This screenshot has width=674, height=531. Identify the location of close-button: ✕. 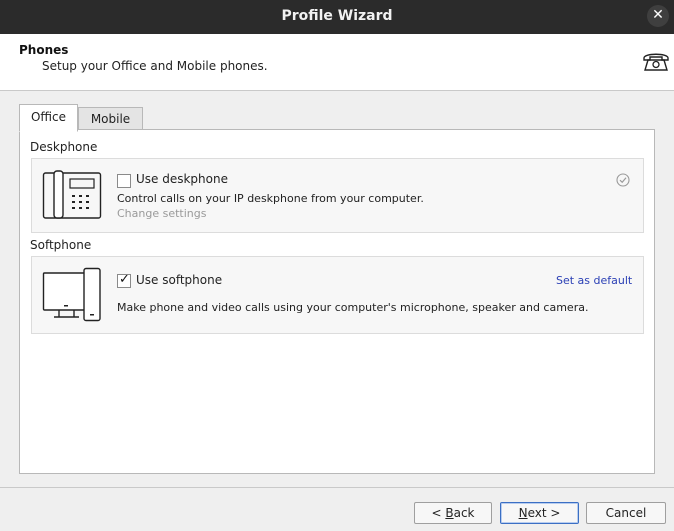
(658, 16).